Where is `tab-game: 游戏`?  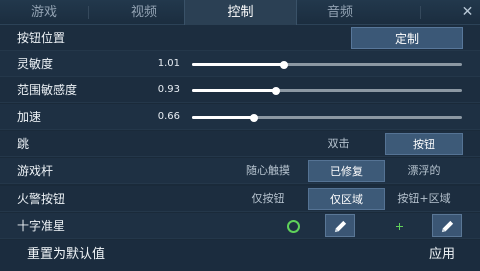 tab-game: 游戏 is located at coordinates (44, 12).